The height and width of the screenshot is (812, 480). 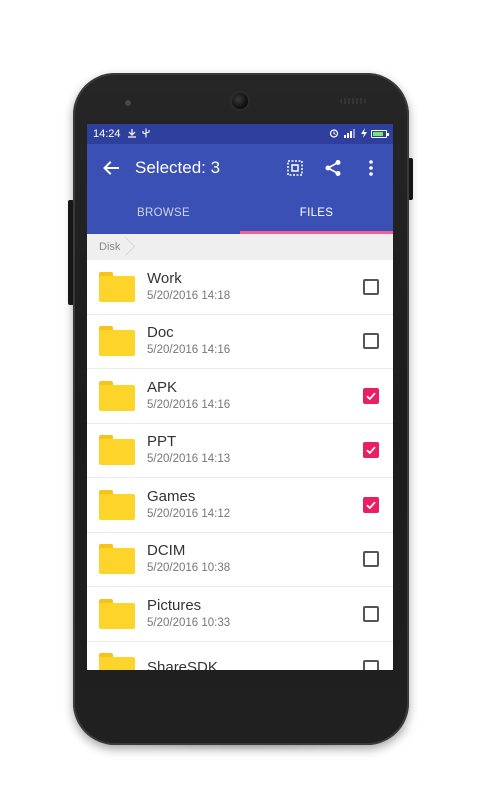 I want to click on battery-icon, so click(x=380, y=134).